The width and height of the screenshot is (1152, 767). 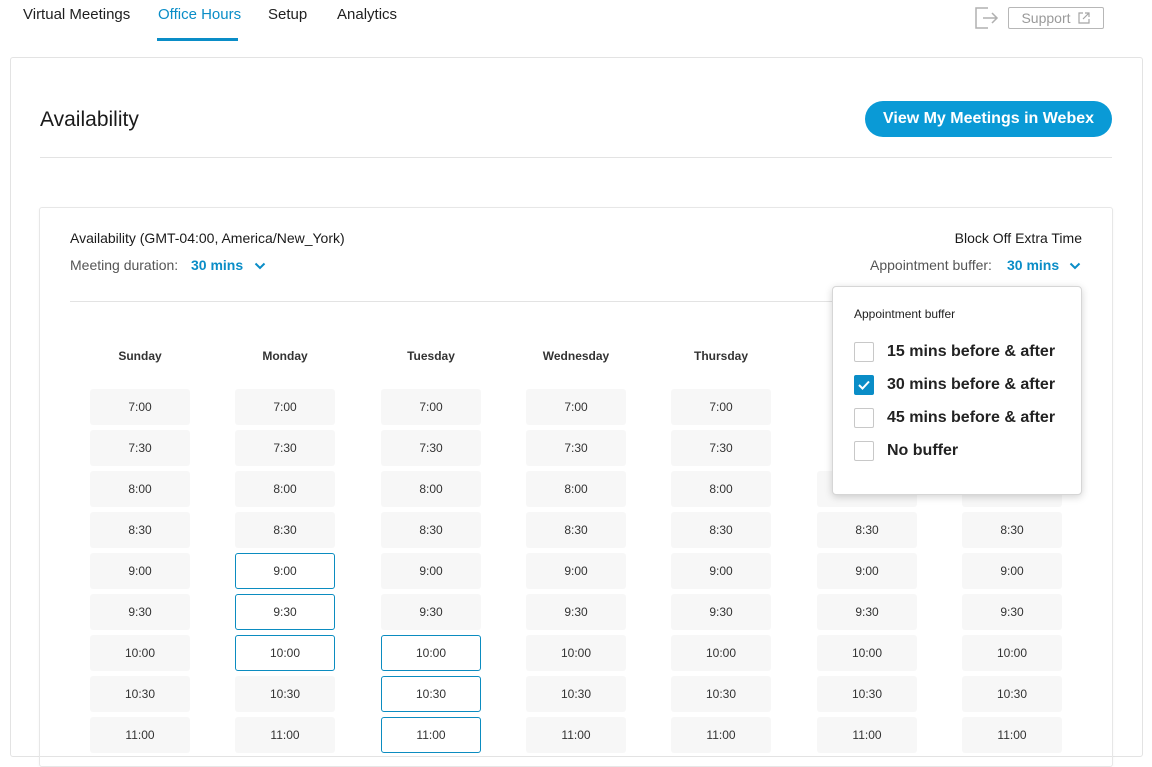 I want to click on day-header-thursday: Thursday, so click(x=720, y=356).